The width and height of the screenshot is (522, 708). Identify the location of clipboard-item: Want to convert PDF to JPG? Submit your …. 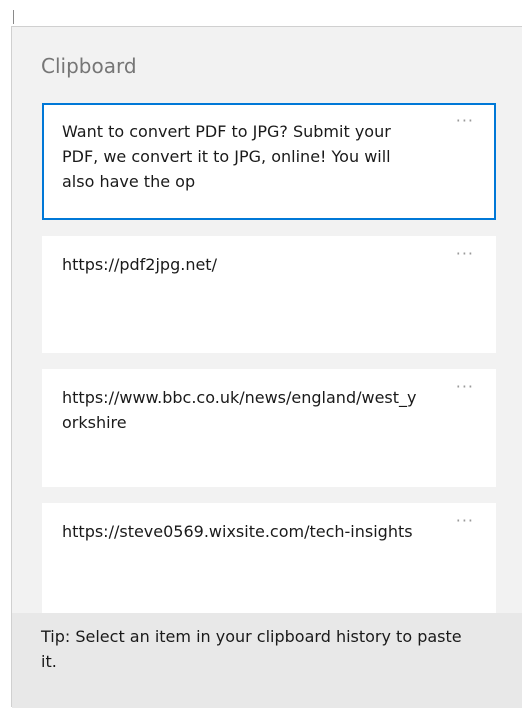
(269, 161).